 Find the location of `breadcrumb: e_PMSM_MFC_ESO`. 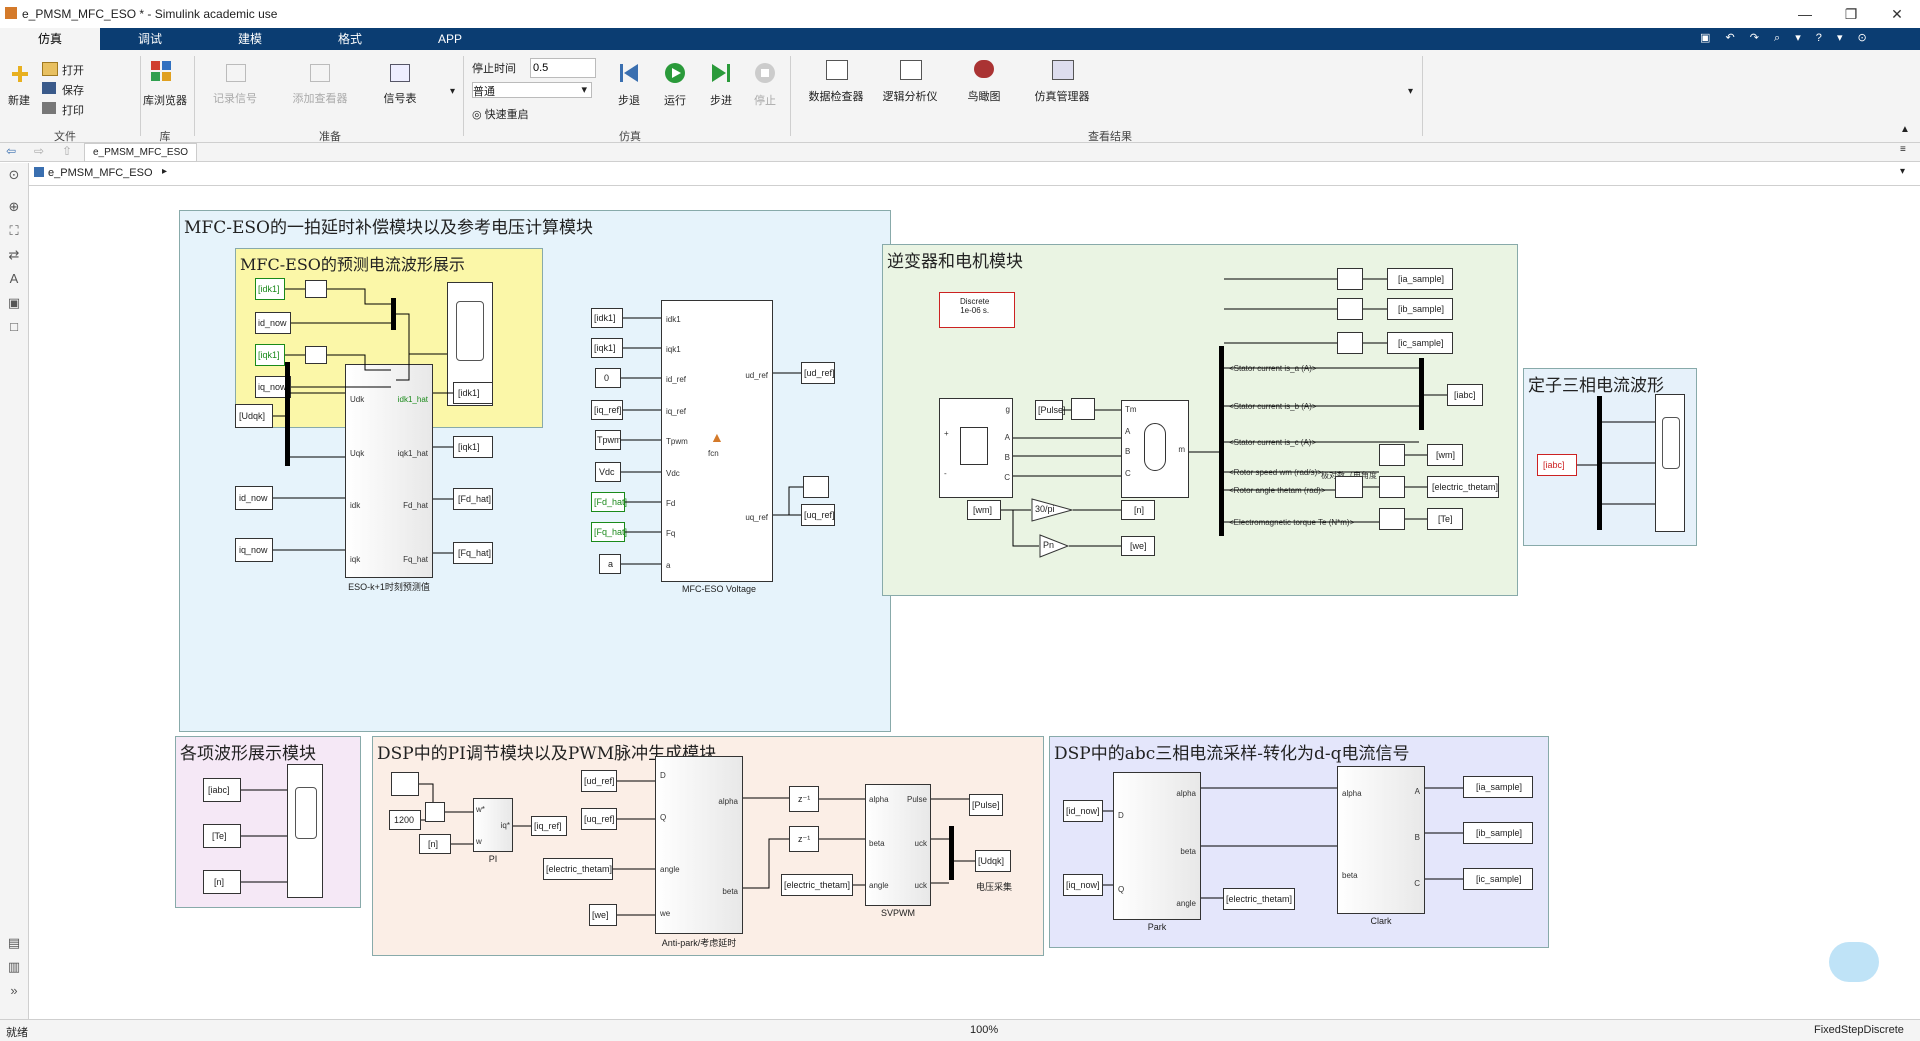

breadcrumb: e_PMSM_MFC_ESO is located at coordinates (100, 173).